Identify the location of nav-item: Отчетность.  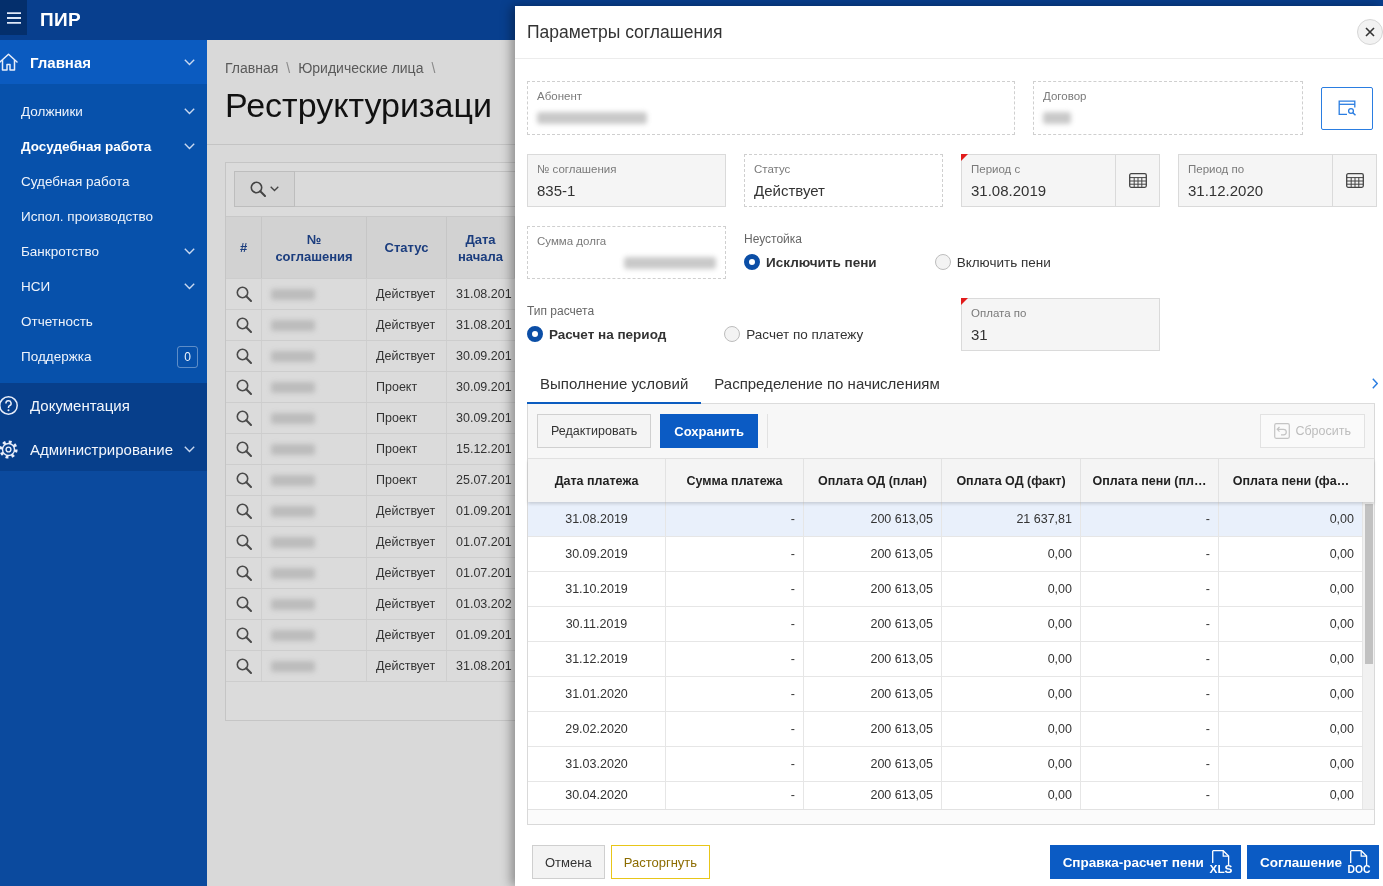
(103, 321).